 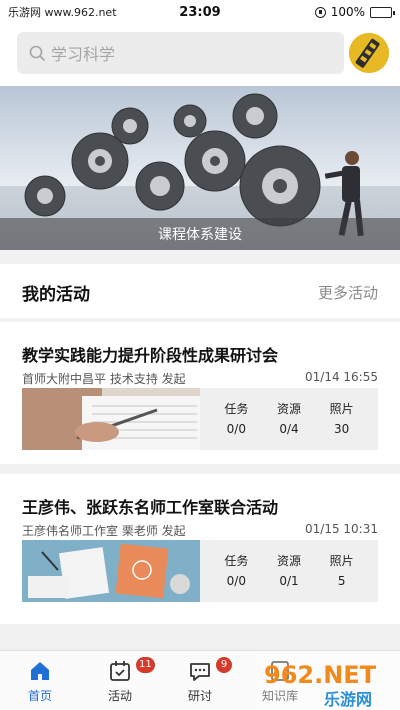 I want to click on watermark-line1: 962.NET, so click(x=320, y=675).